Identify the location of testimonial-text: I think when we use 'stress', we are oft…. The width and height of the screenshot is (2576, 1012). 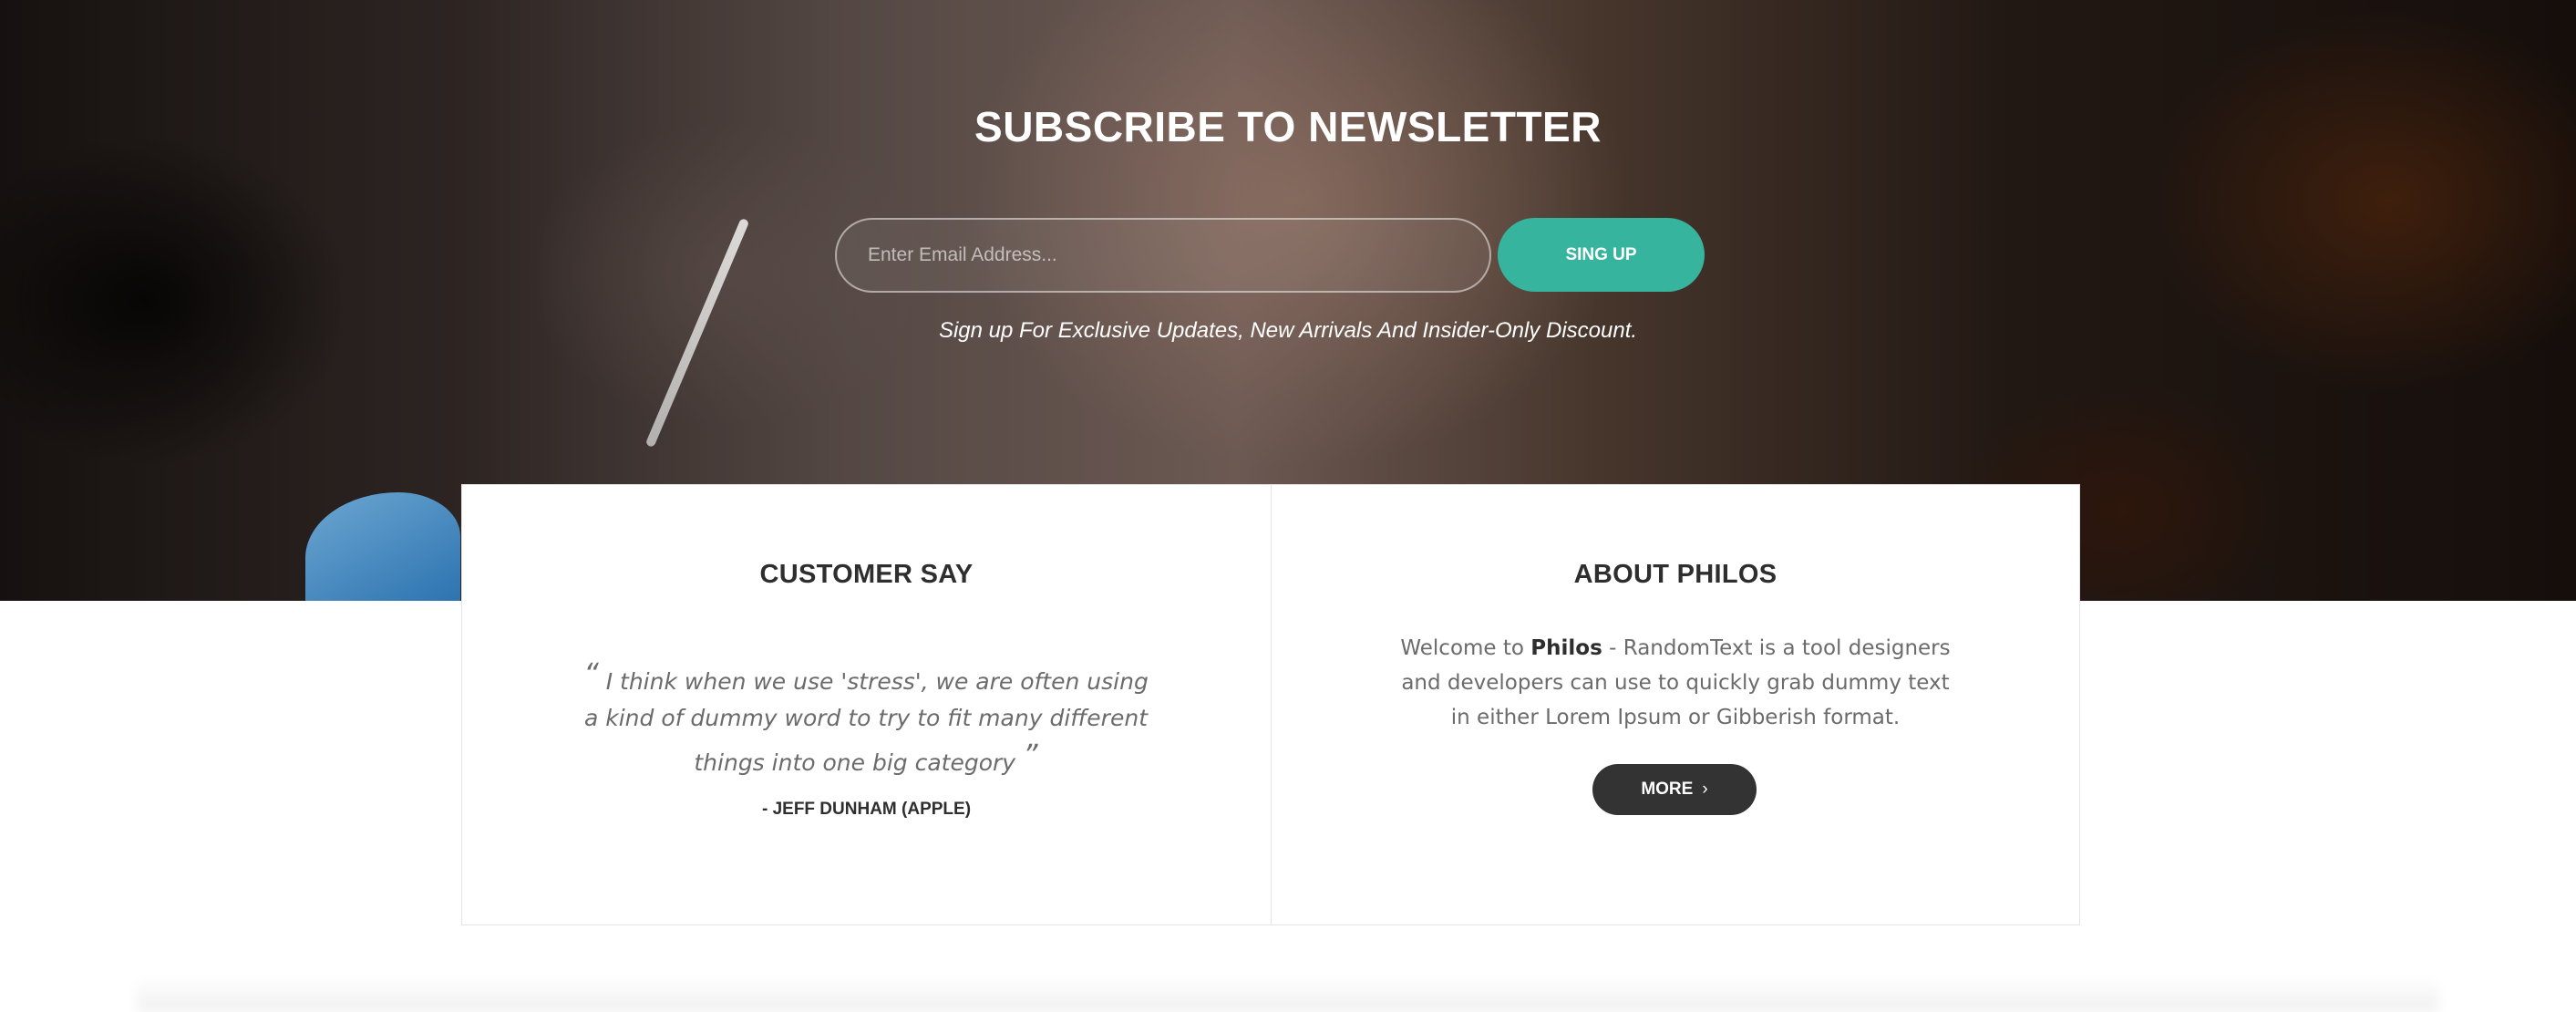
(866, 722).